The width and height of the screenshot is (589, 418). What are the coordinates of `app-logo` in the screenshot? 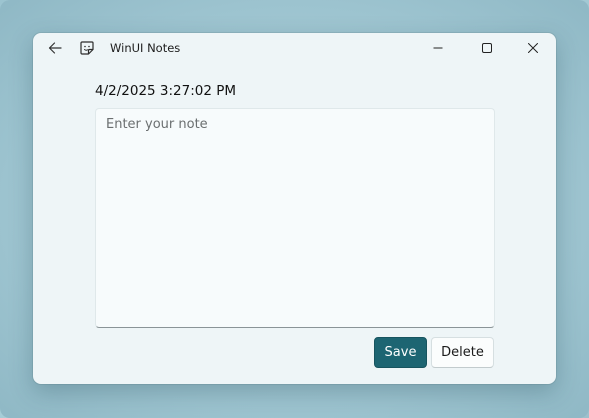 It's located at (87, 48).